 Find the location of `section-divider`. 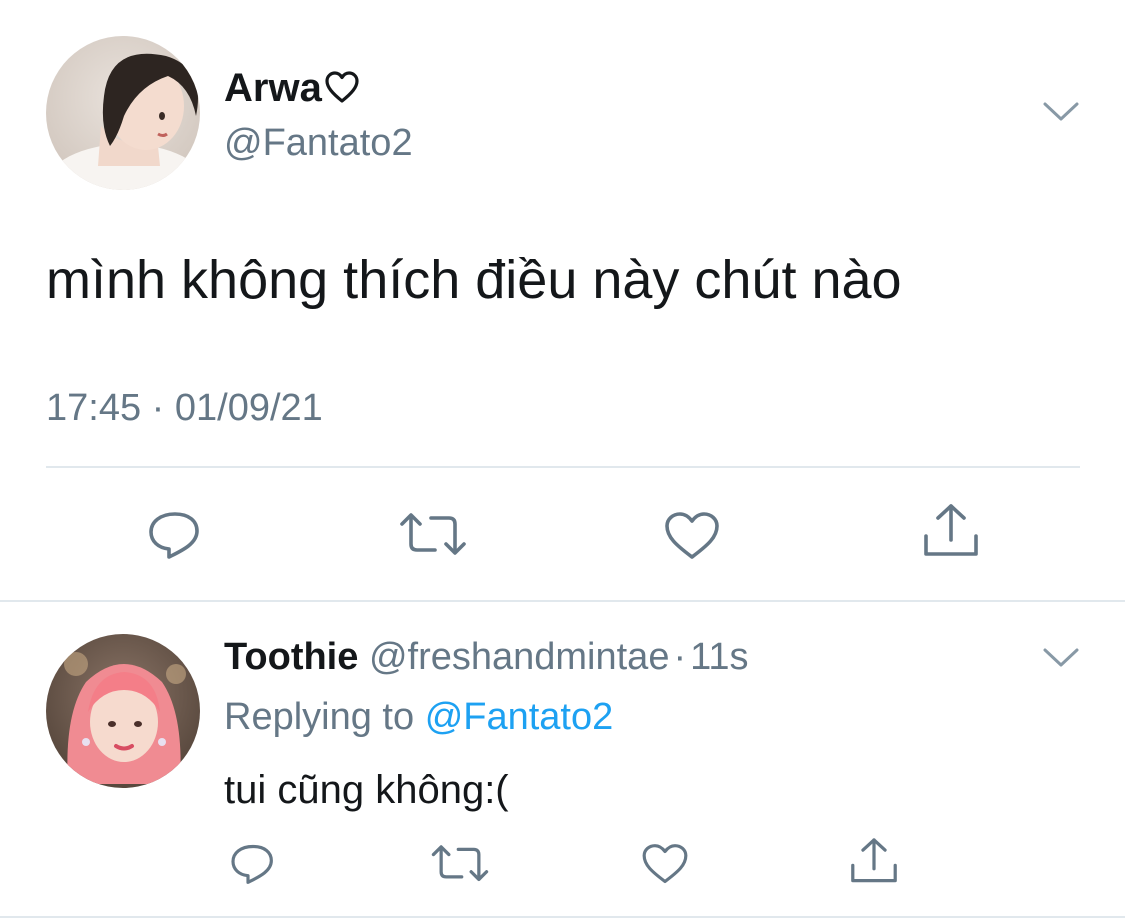

section-divider is located at coordinates (562, 601).